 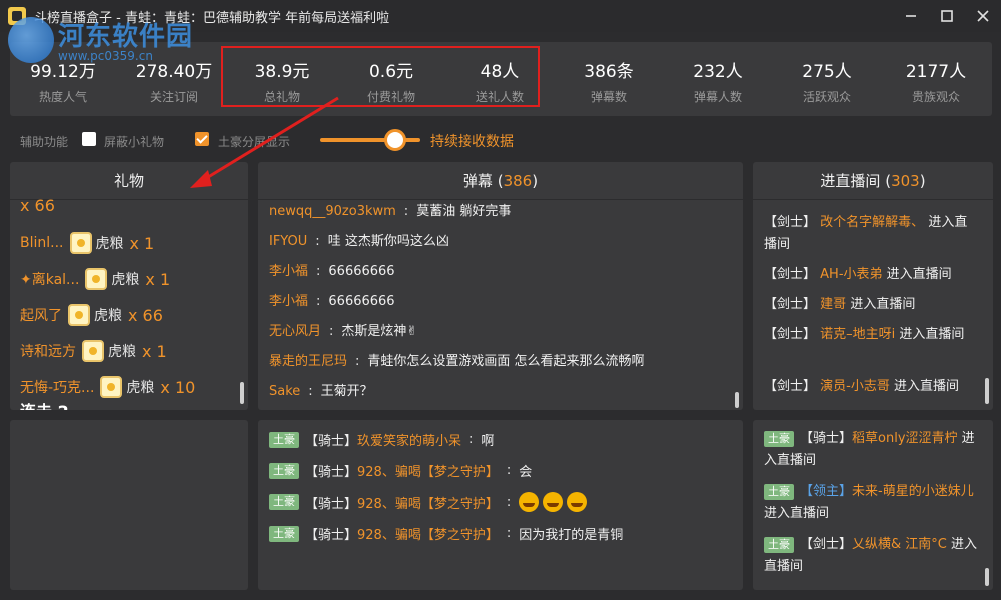 What do you see at coordinates (905, 438) in the screenshot?
I see `viewer-name: 稻草only涩涩青柠` at bounding box center [905, 438].